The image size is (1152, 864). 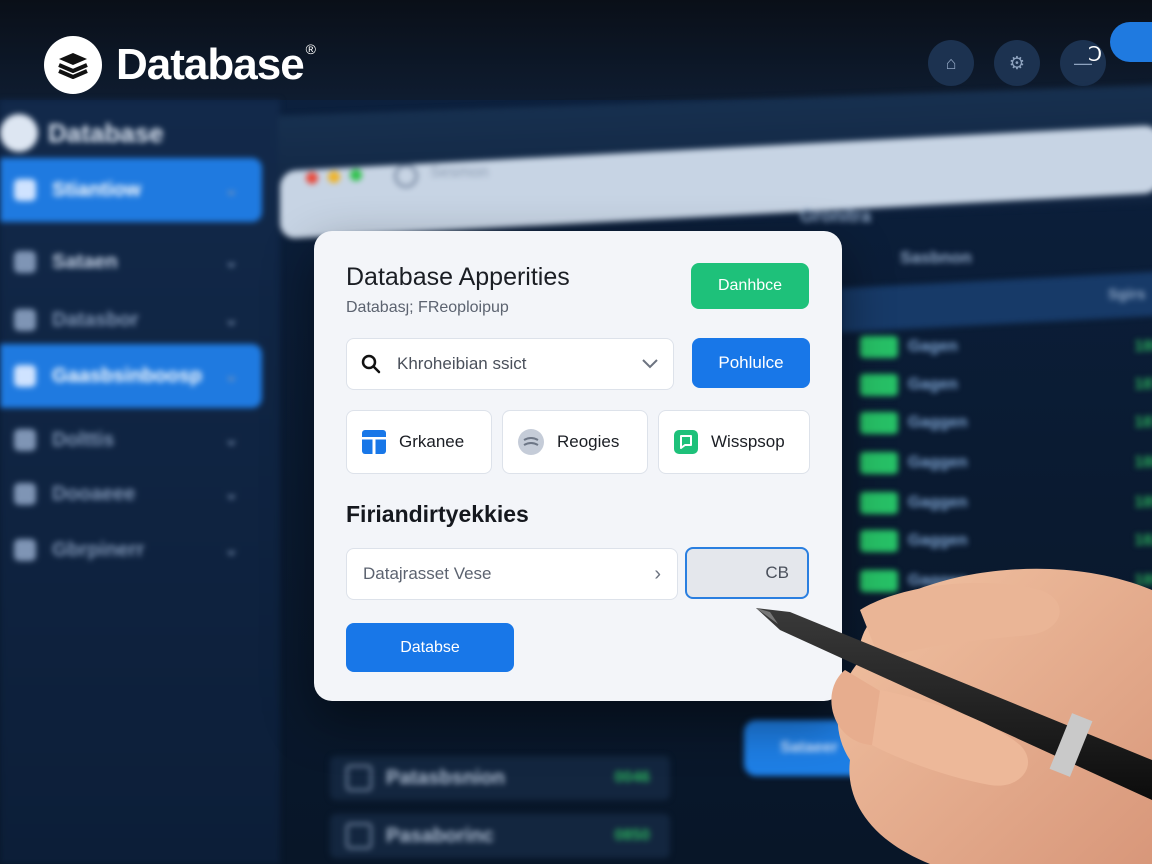 I want to click on sidebar-item: Stiantiow ⌄, so click(x=131, y=190).